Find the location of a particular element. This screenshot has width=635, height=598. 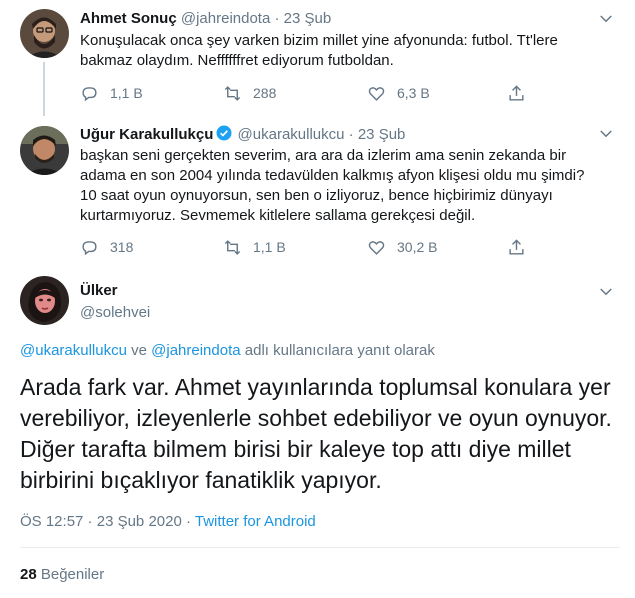

avatar-ahmet is located at coordinates (44, 33).